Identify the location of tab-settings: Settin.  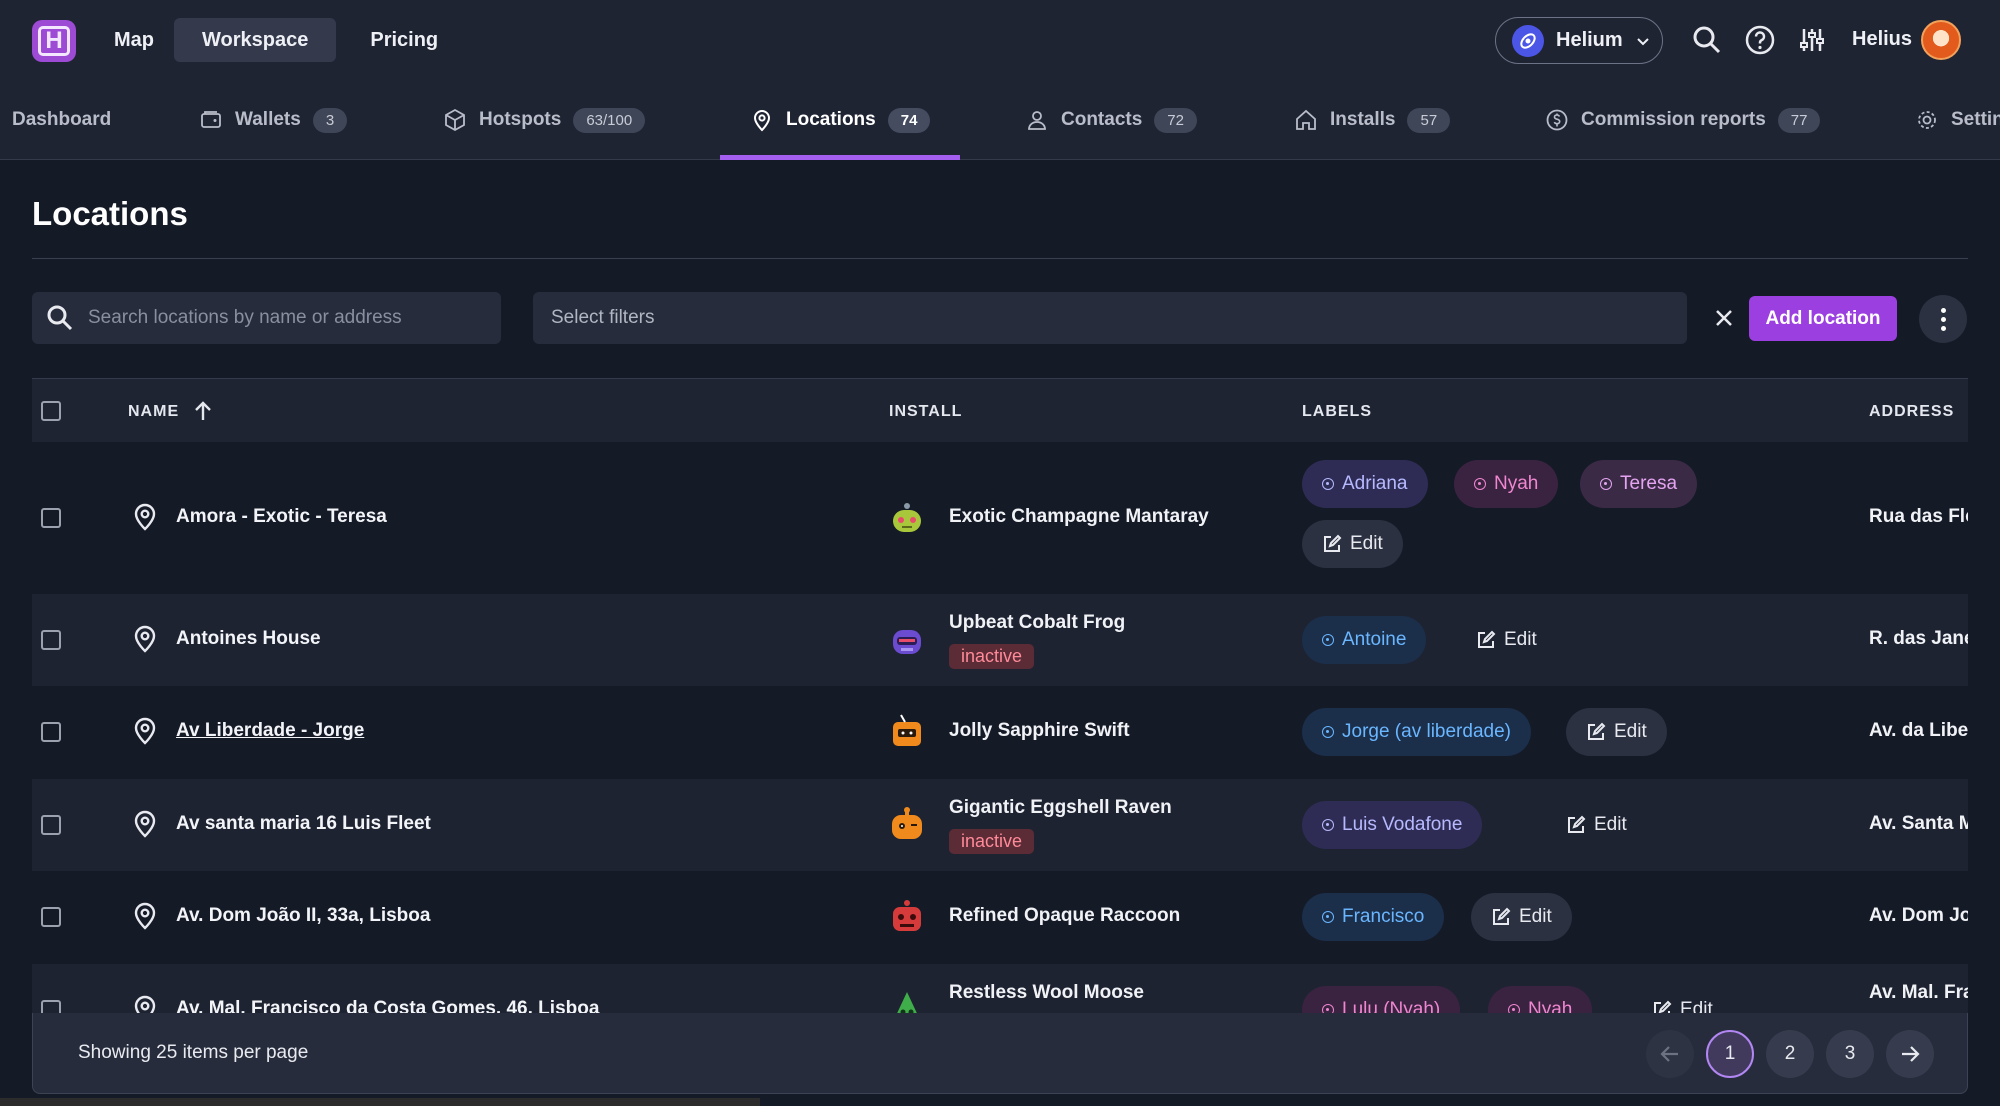
(1957, 120).